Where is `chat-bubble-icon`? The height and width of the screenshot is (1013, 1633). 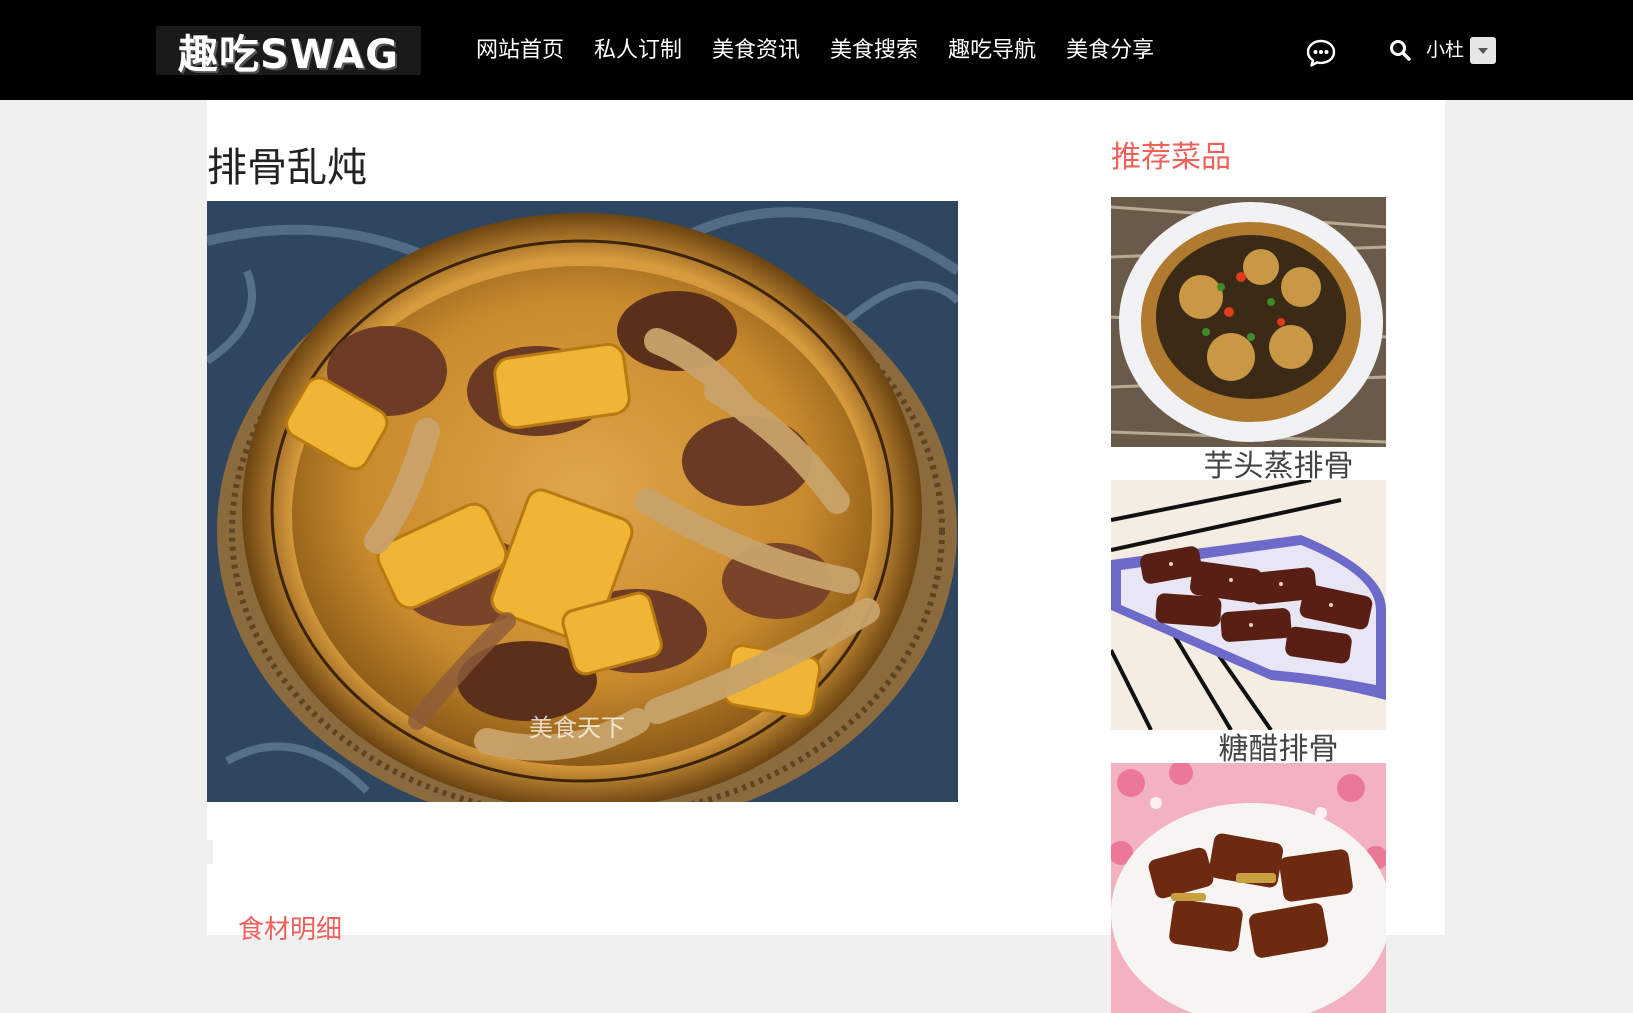 chat-bubble-icon is located at coordinates (1321, 53).